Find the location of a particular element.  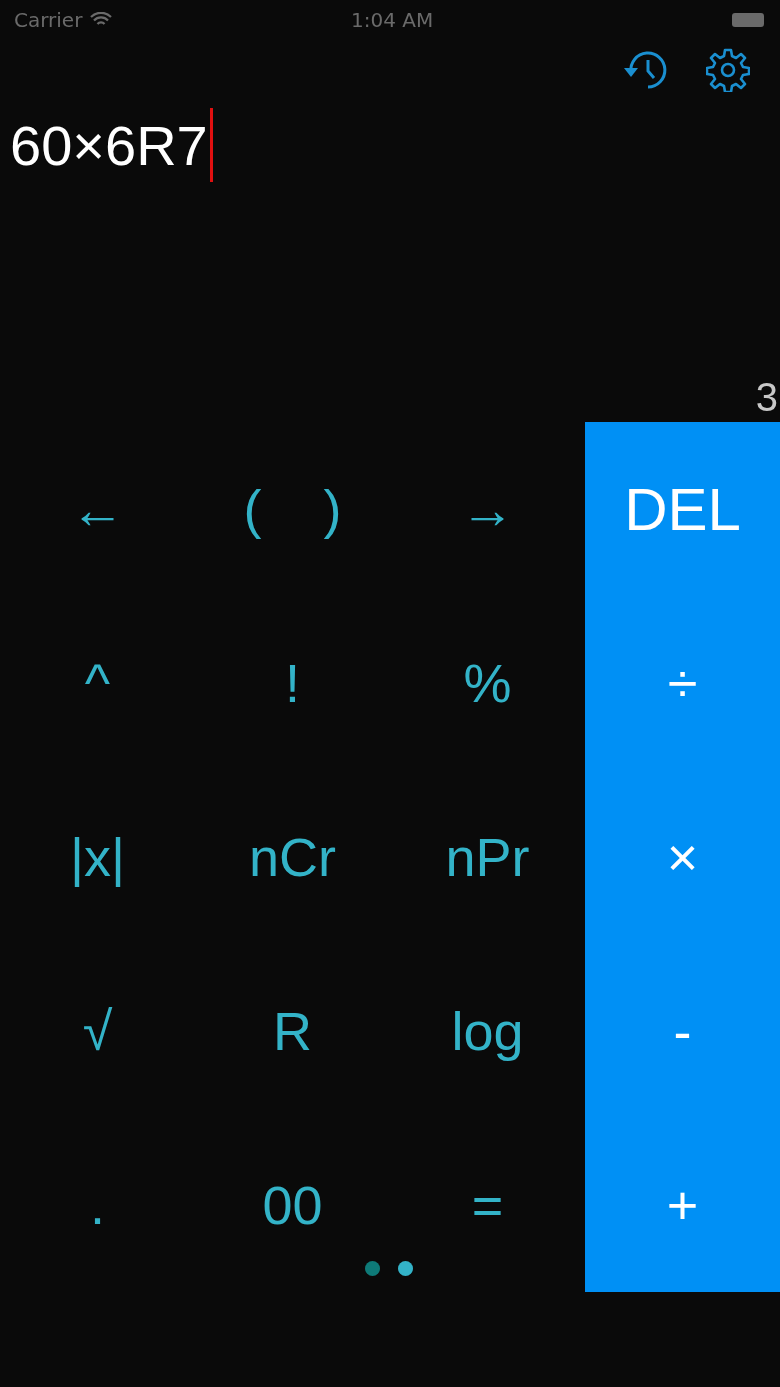

calculator-key: 00 is located at coordinates (292, 1205).